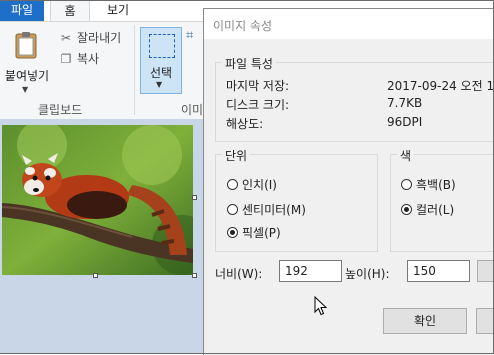 The width and height of the screenshot is (494, 355). Describe the element at coordinates (485, 321) in the screenshot. I see `cancel-button-partial` at that location.